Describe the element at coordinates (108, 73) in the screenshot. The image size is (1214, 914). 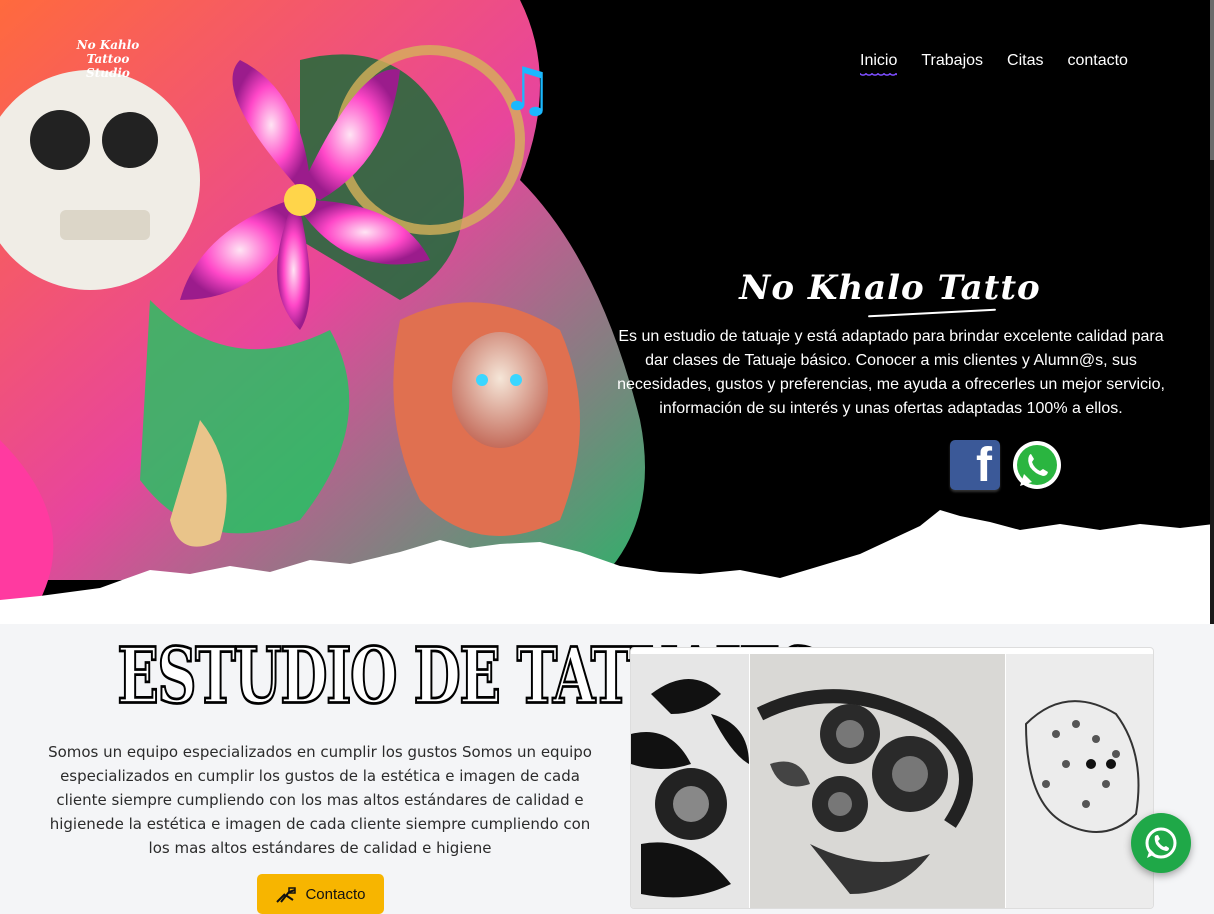
I see `logo-line: Studio` at that location.